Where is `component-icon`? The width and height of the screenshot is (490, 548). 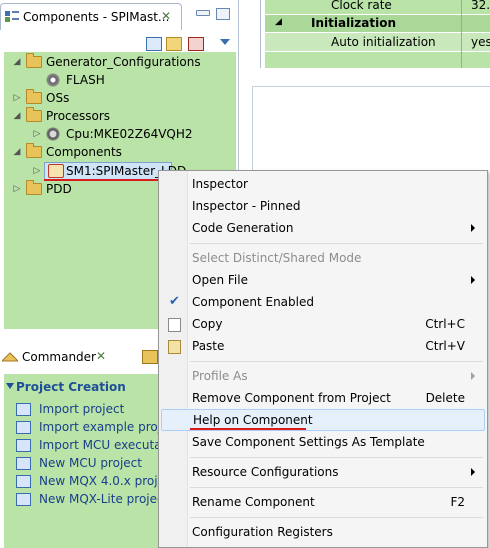
component-icon is located at coordinates (56, 171).